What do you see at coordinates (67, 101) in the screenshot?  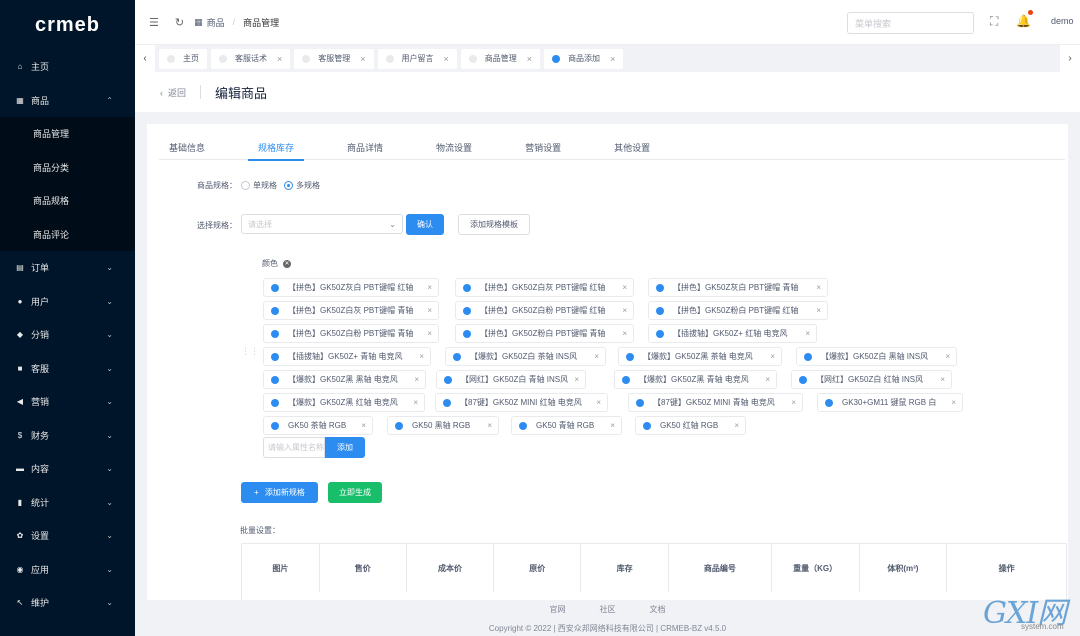 I see `sidebar-item-1: ▦ 商品 ⌃` at bounding box center [67, 101].